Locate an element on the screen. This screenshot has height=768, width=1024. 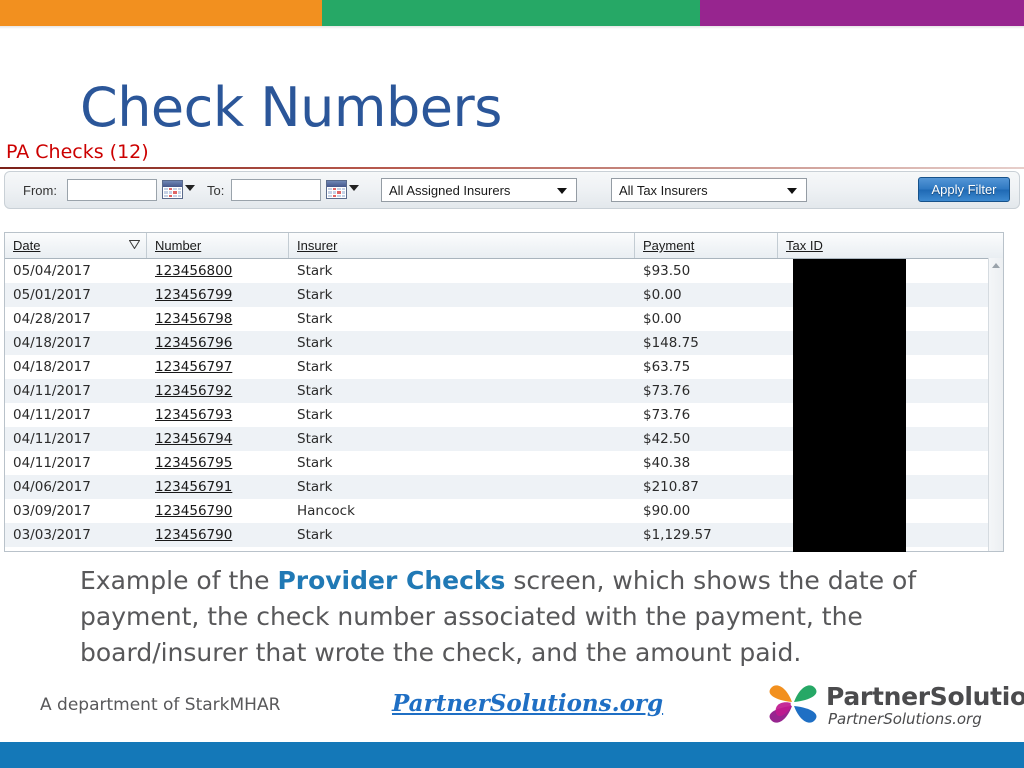
cell-payment: $90.00 is located at coordinates (667, 511).